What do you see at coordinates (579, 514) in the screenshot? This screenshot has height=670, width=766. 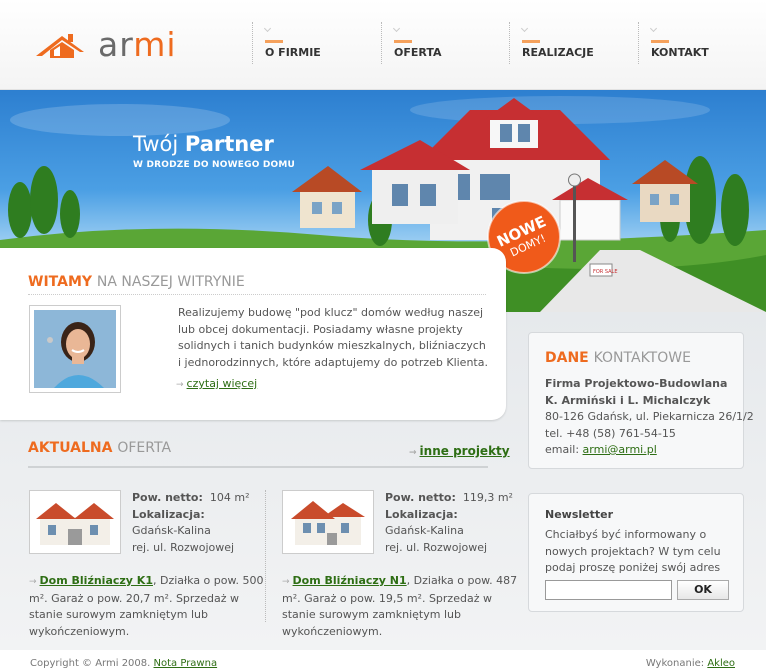 I see `newsletter-title: Newsletter` at bounding box center [579, 514].